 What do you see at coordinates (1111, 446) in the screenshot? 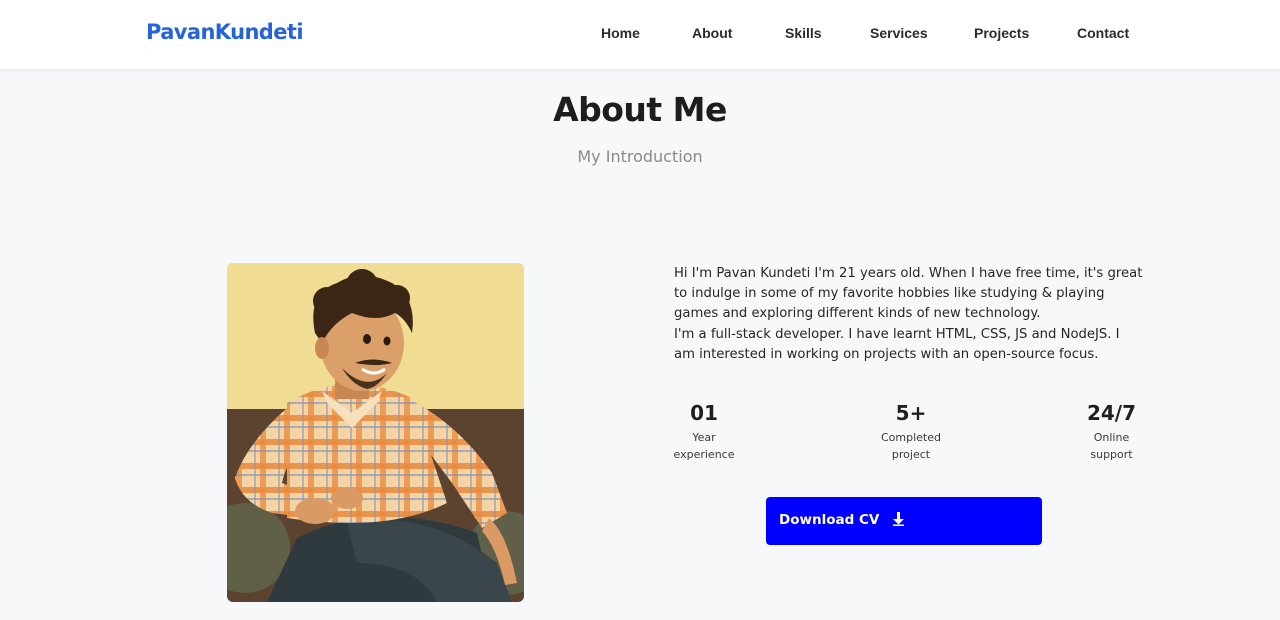
I see `stat-label: Online support` at bounding box center [1111, 446].